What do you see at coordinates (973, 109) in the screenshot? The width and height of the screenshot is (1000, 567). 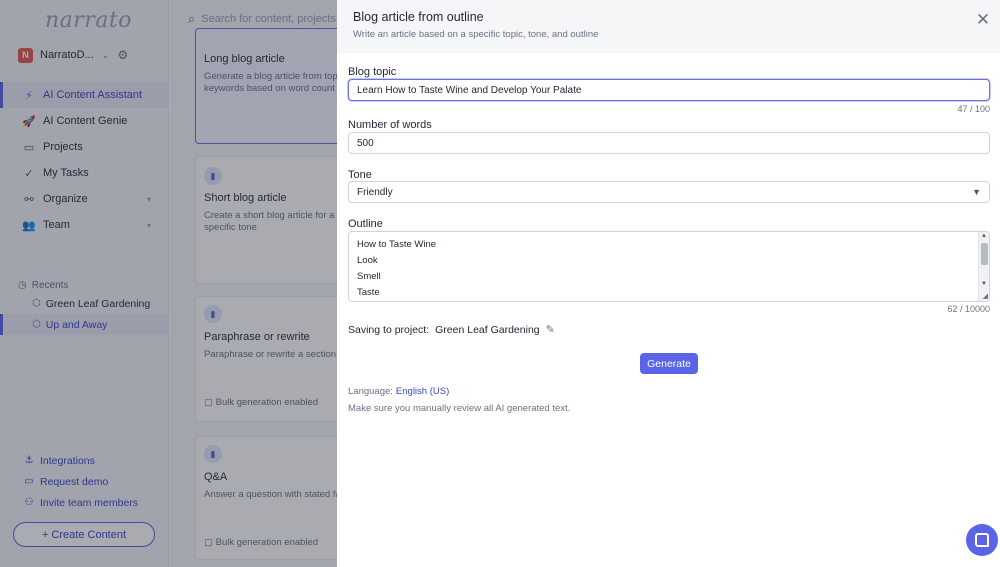 I see `blog-topic-counter: 47 / 100` at bounding box center [973, 109].